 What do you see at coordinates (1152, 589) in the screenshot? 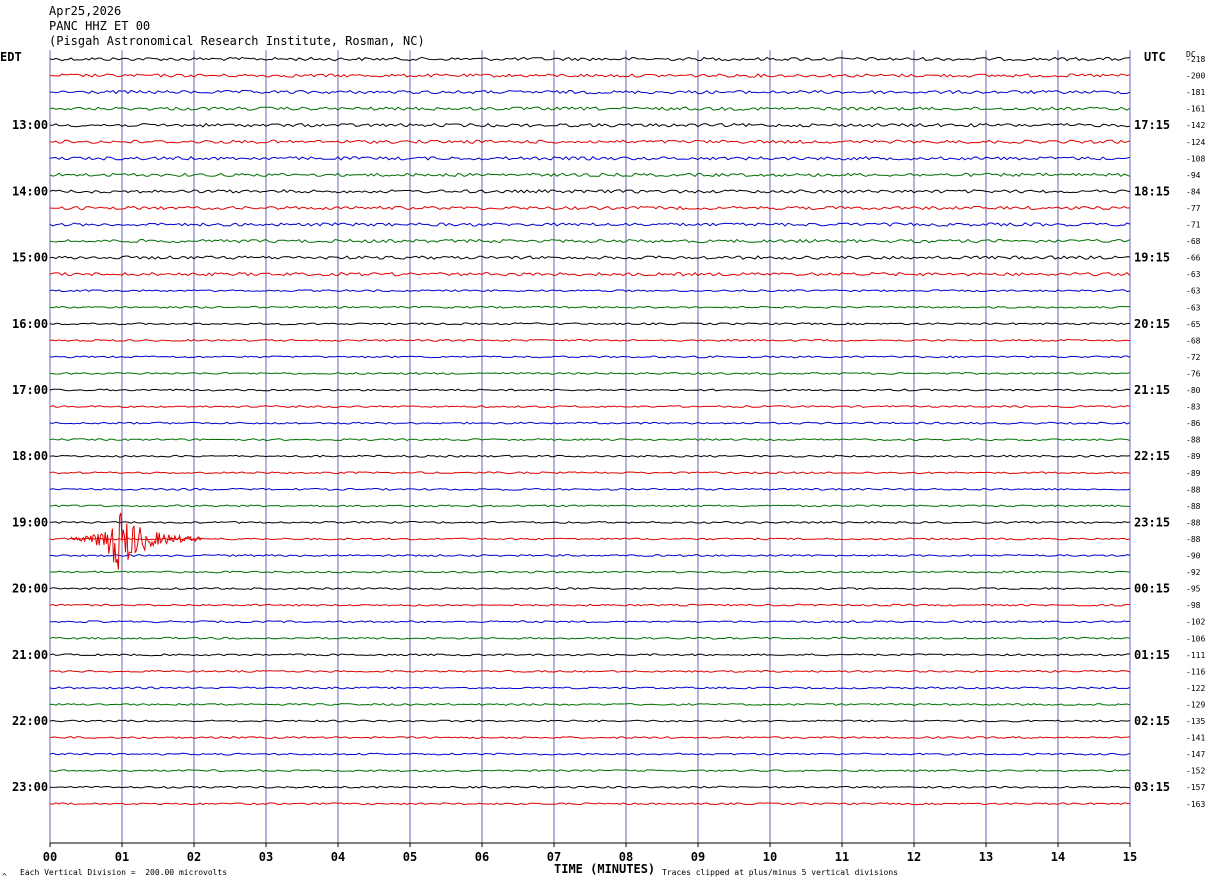
I see `right-time-label: 00:15` at bounding box center [1152, 589].